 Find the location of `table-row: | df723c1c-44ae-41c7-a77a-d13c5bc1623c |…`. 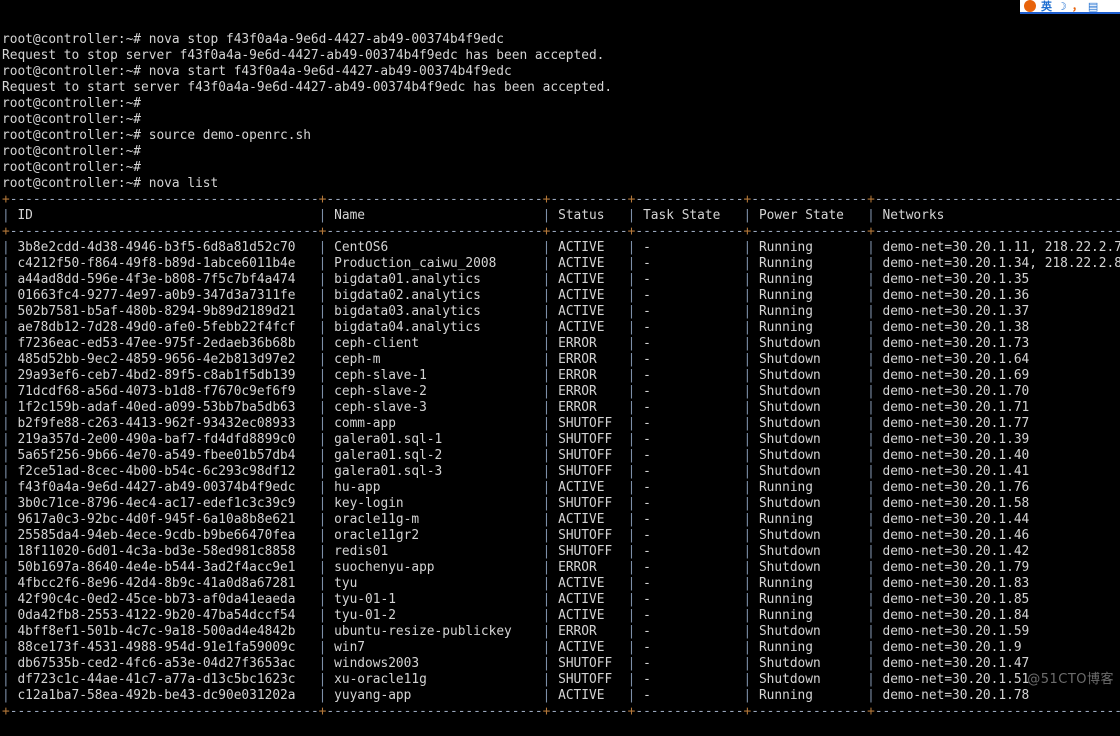

table-row: | df723c1c-44ae-41c7-a77a-d13c5bc1623c |… is located at coordinates (561, 679).